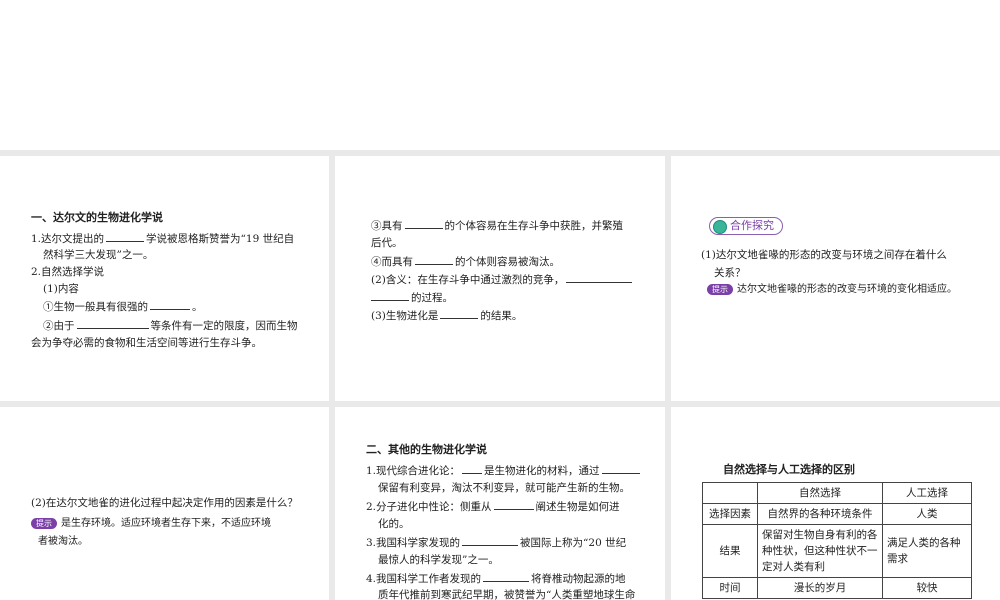  Describe the element at coordinates (497, 225) in the screenshot. I see `text-line: ③具有 的个体容易在生存斗争中获胜，并繁殖` at that location.